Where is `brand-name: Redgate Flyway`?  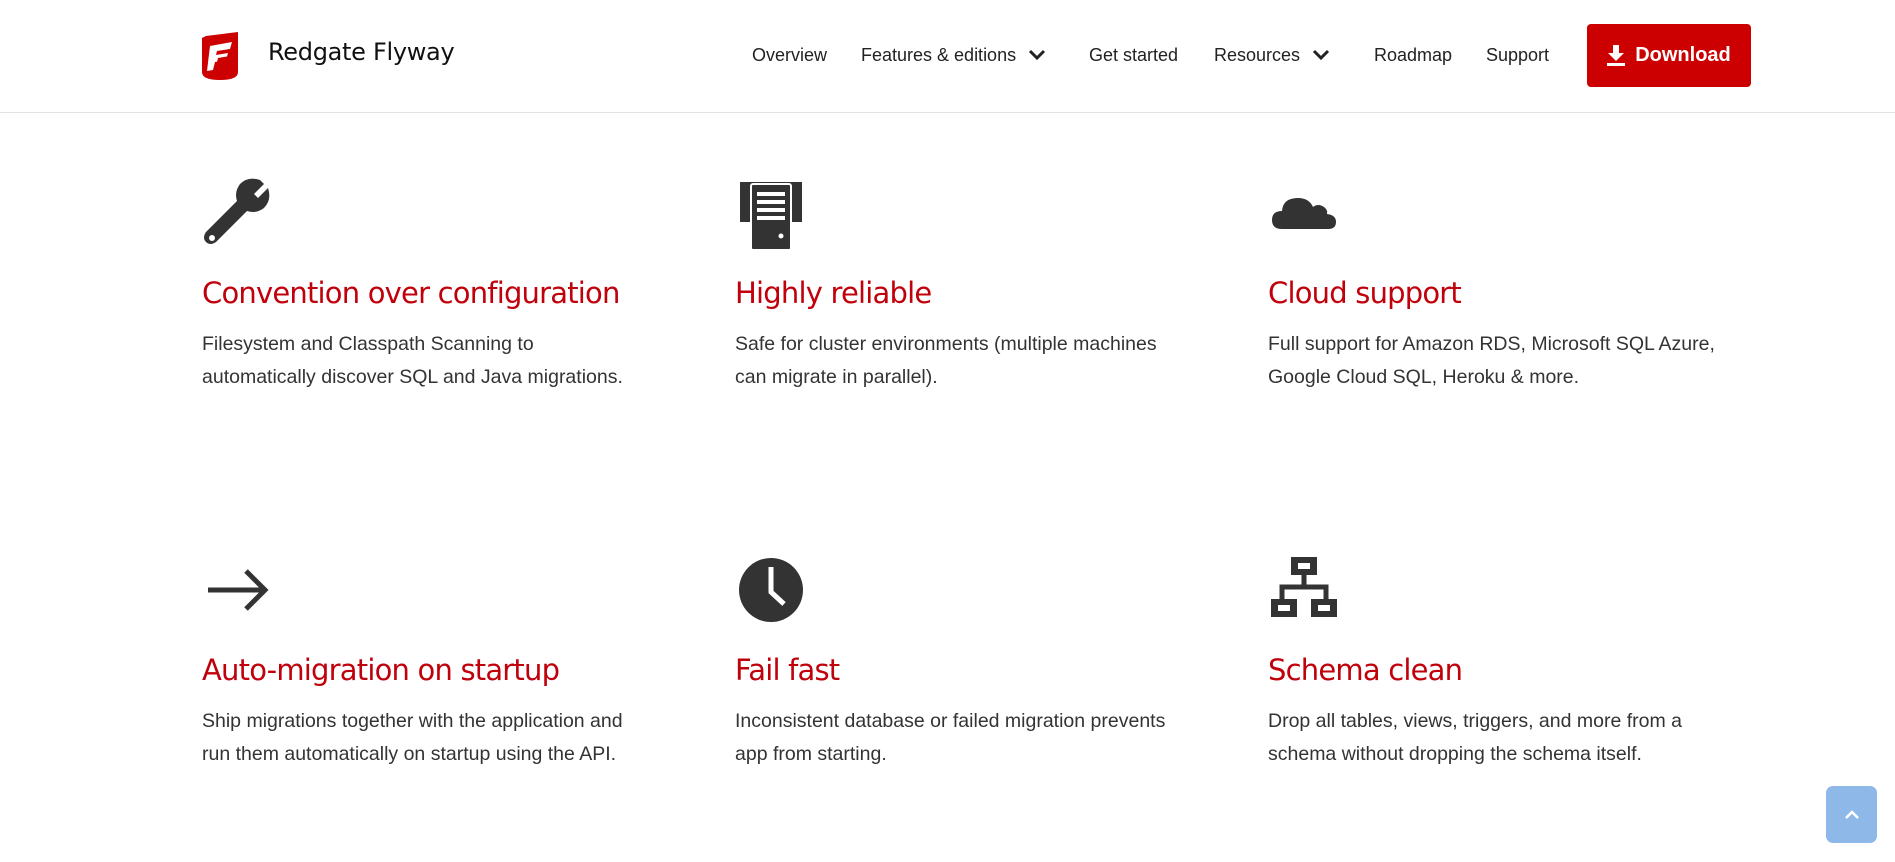 brand-name: Redgate Flyway is located at coordinates (361, 52).